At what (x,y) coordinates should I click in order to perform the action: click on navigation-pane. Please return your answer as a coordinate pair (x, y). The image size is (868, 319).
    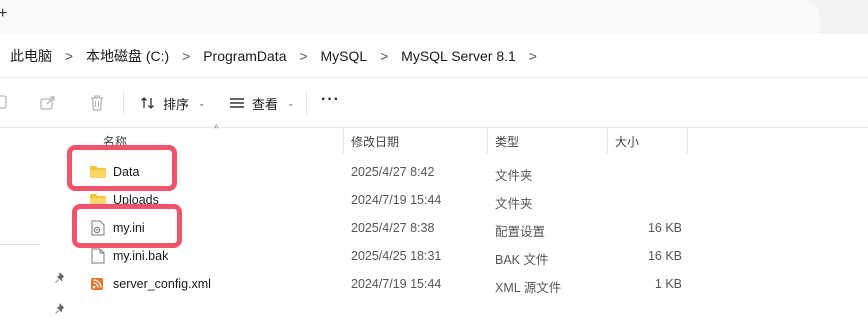
    Looking at the image, I should click on (36, 223).